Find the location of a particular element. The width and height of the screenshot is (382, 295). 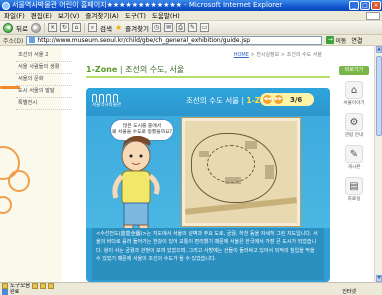

prev-page-icon: ◀◀ is located at coordinates (267, 99).